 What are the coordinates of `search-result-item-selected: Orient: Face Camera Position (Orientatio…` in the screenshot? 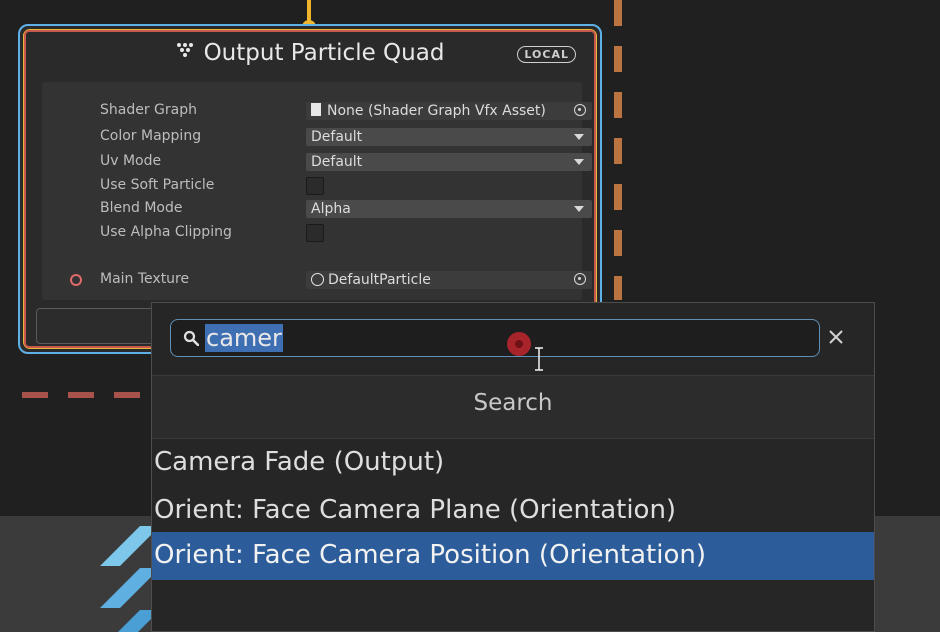 It's located at (513, 556).